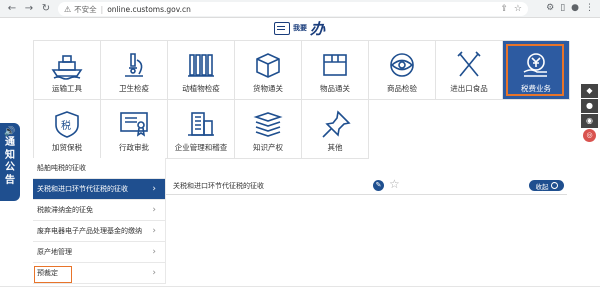 This screenshot has width=600, height=287. Describe the element at coordinates (218, 186) in the screenshot. I see `content-title: 关税和进口环节代征税的征收` at that location.